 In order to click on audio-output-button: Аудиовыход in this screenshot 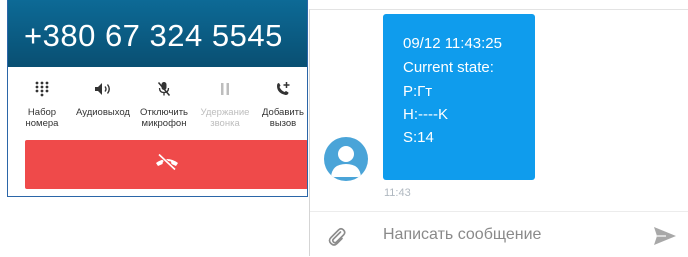, I will do `click(103, 103)`.